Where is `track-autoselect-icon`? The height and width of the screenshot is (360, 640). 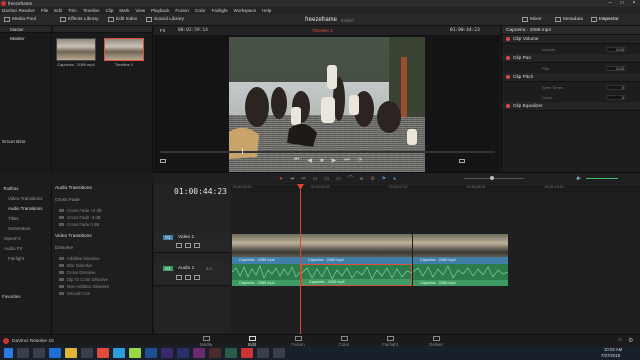 track-autoselect-icon is located at coordinates (188, 245).